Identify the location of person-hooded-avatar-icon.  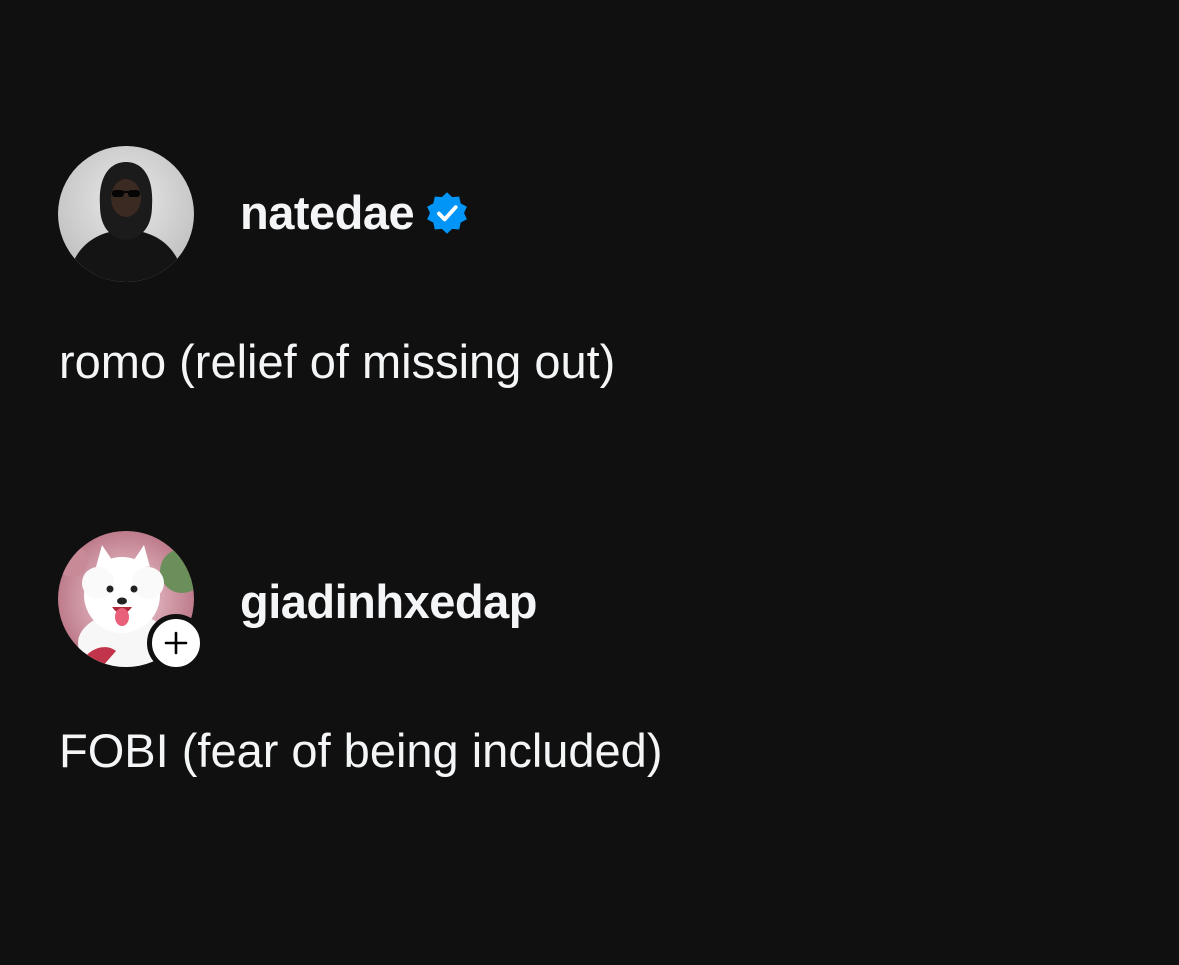
(126, 214).